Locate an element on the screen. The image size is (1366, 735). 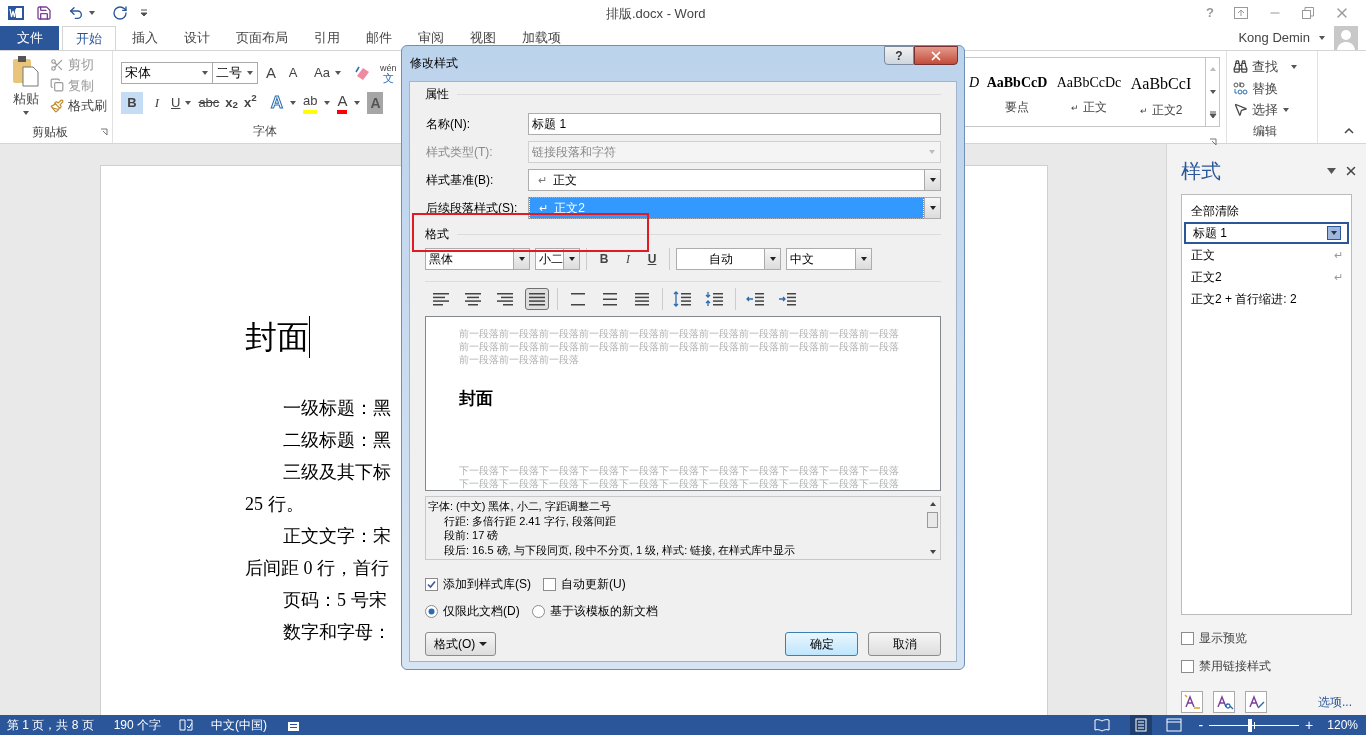
shrink-font-button: A is located at coordinates (293, 73).